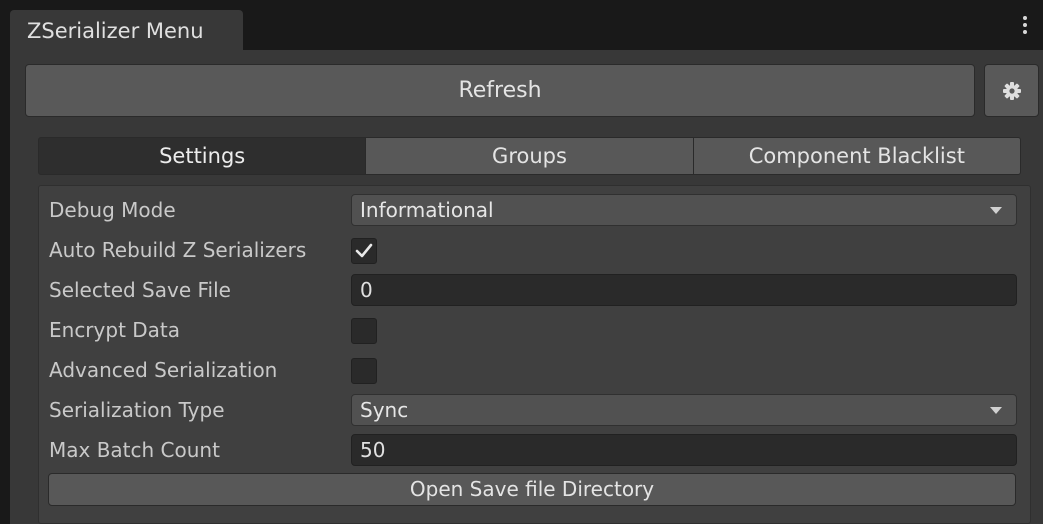  I want to click on advanced-serialization-row: Advanced Serialization, so click(534, 370).